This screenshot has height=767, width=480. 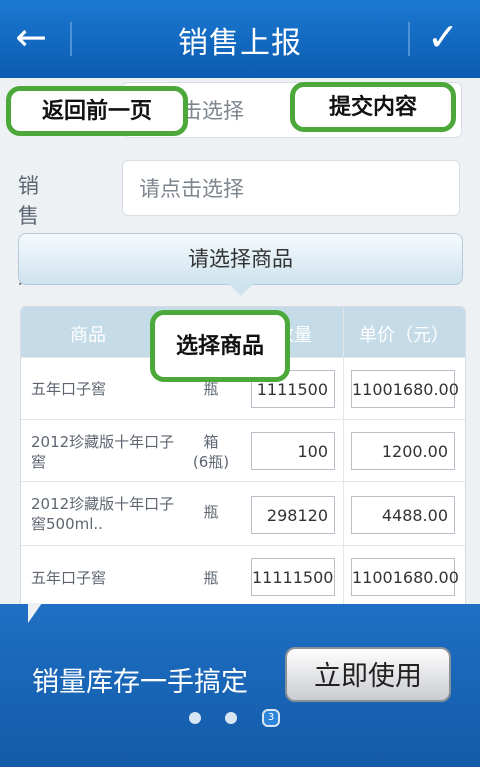 What do you see at coordinates (243, 513) in the screenshot?
I see `table-row: 2012珍藏版十年口子窖500ml.. 瓶 298120 4488.00` at bounding box center [243, 513].